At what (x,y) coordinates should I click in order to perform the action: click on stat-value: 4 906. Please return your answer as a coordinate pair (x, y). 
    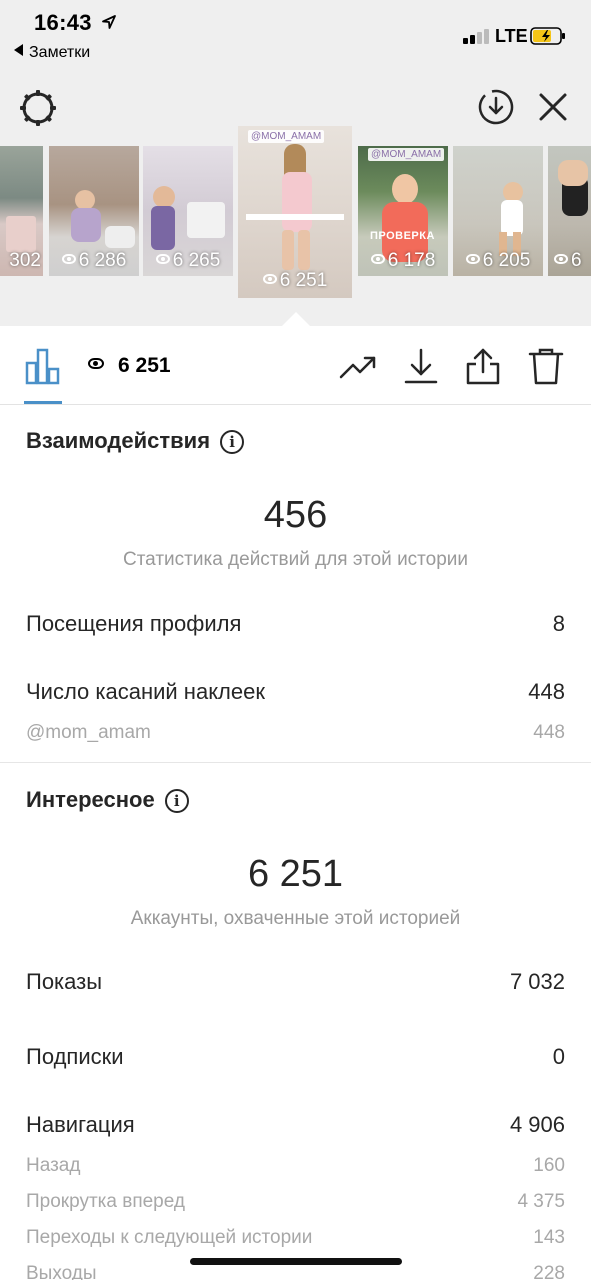
    Looking at the image, I should click on (537, 1124).